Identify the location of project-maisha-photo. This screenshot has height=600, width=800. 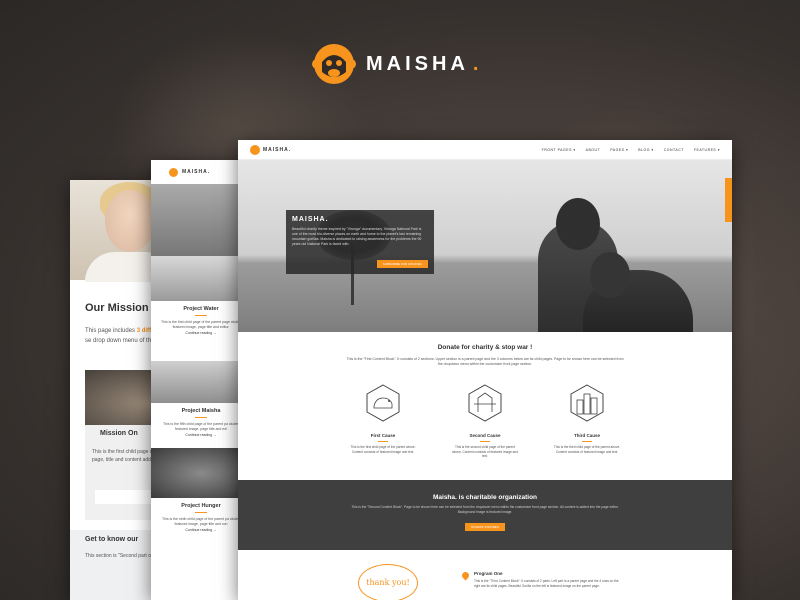
(201, 382).